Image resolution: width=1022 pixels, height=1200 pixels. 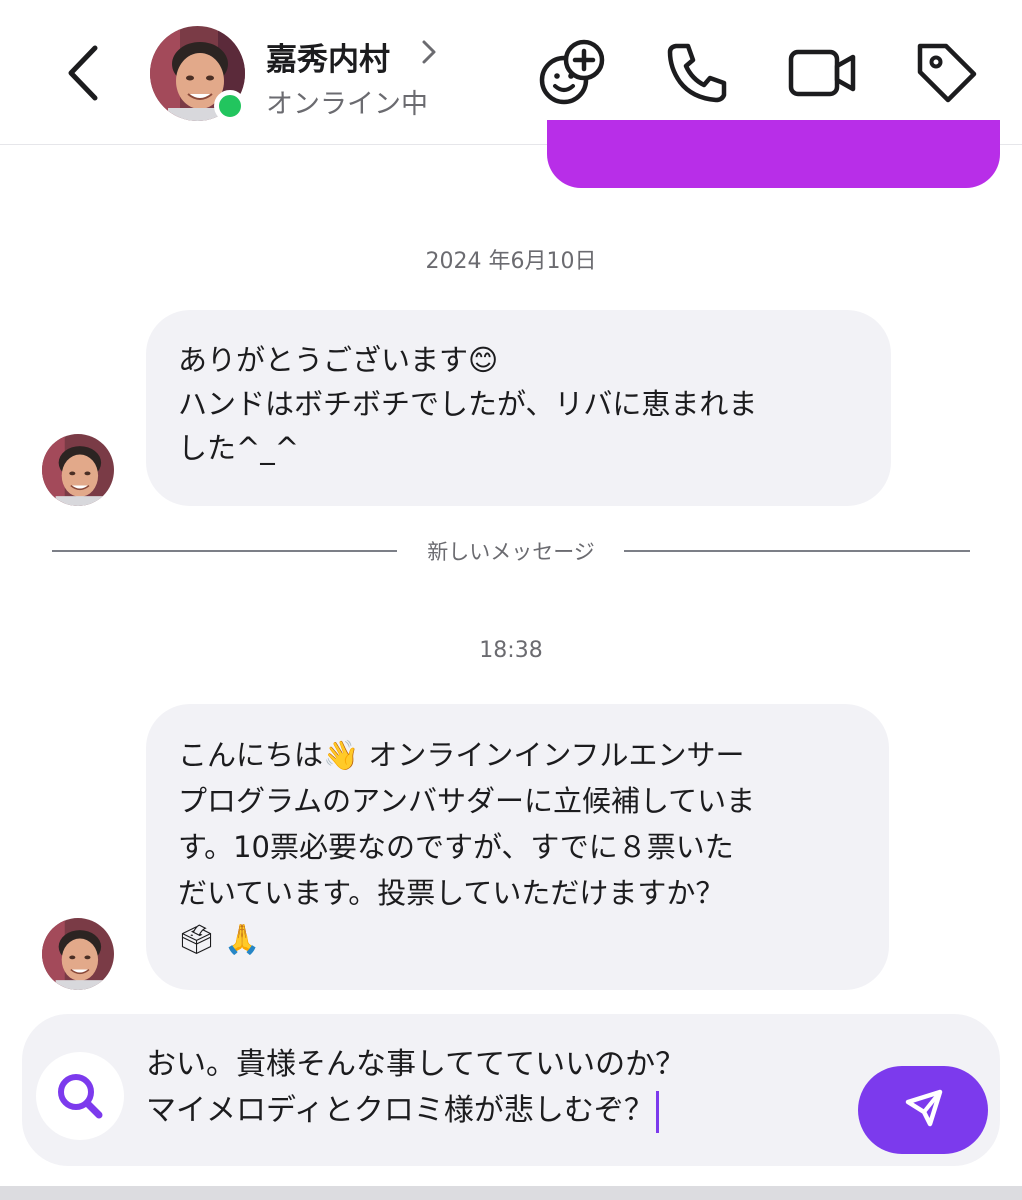 I want to click on message-text-line: す。10票必要なのですが、すでに８票いた, so click(x=456, y=847).